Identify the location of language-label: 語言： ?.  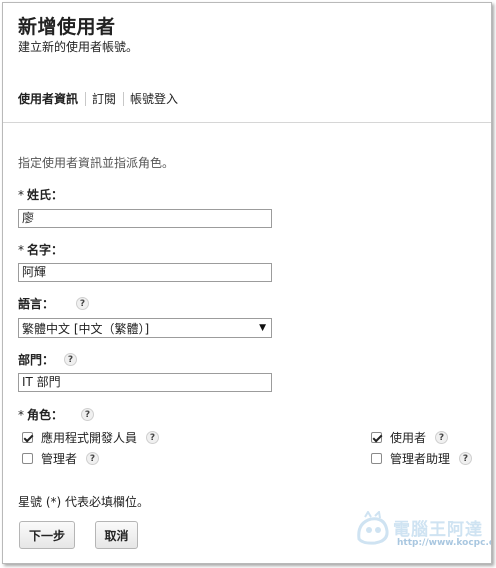
(54, 303).